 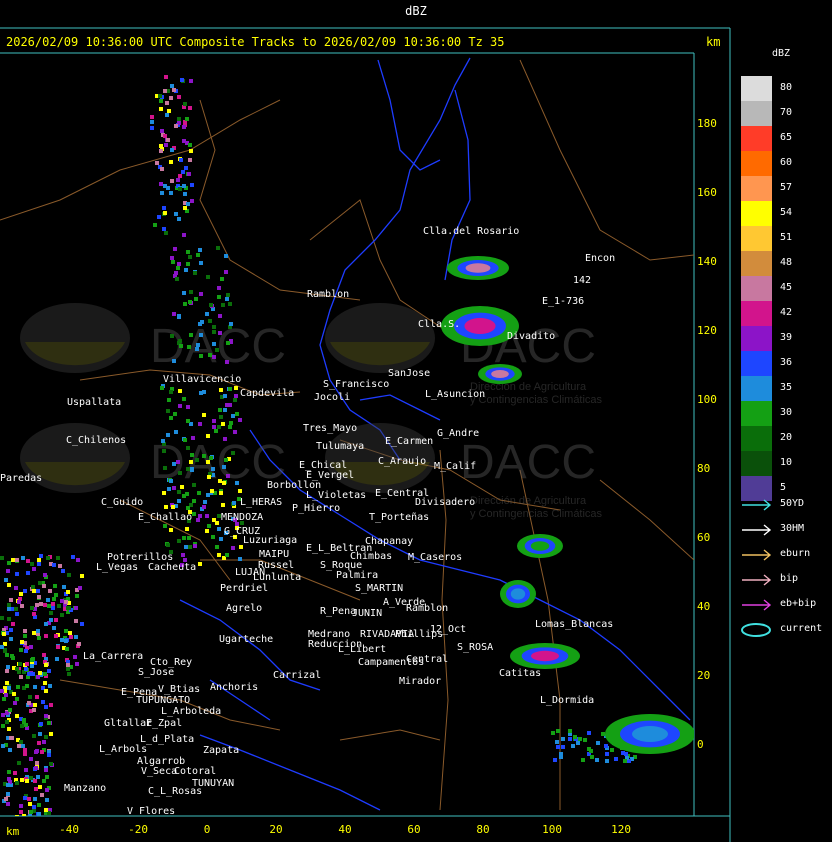 What do you see at coordinates (756, 88) in the screenshot?
I see `legend-swatch` at bounding box center [756, 88].